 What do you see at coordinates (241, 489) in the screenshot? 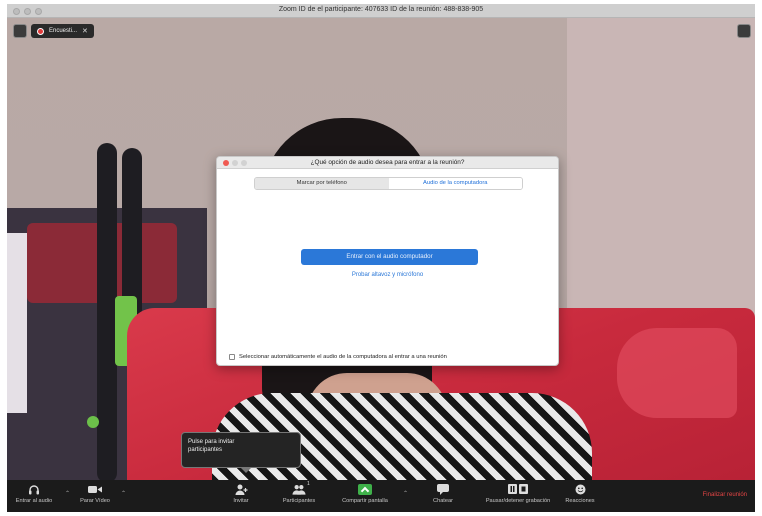
I see `invite-person-icon` at bounding box center [241, 489].